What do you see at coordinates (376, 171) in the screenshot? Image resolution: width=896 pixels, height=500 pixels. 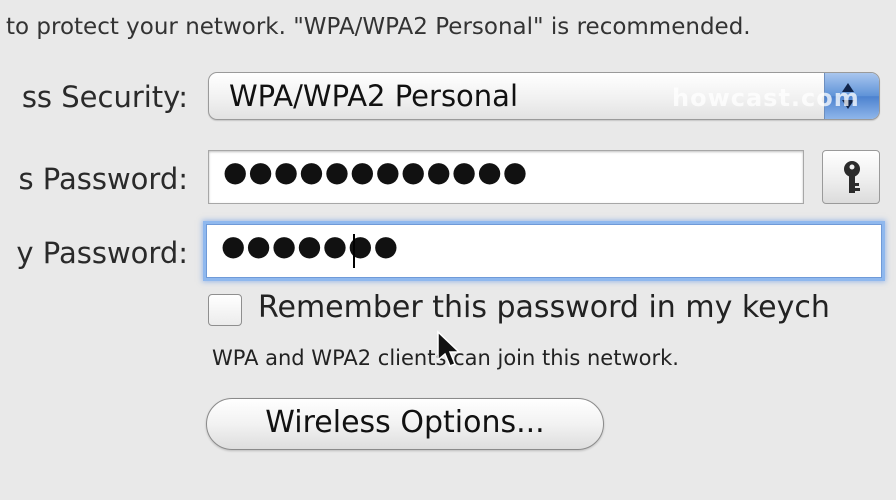 I see `password-masked-value: ●●●●●●●●●●●●` at bounding box center [376, 171].